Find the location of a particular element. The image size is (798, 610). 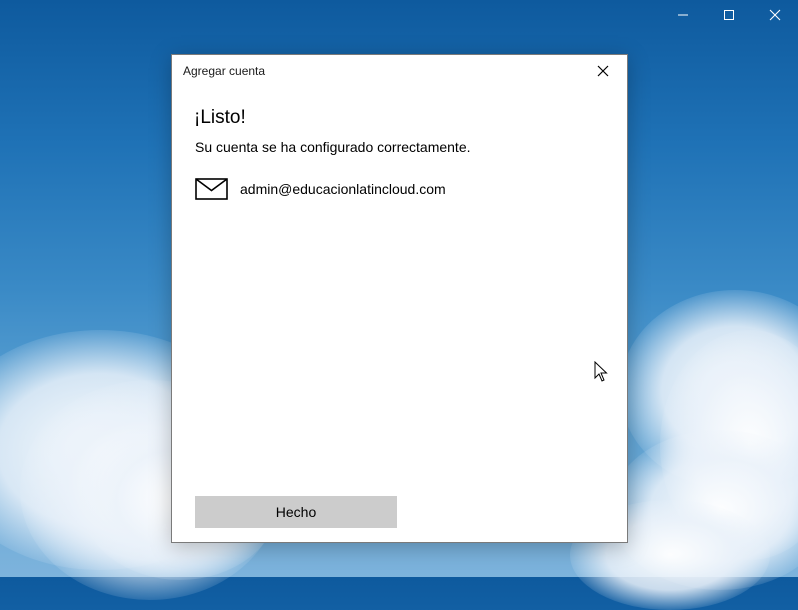

minimize-icon is located at coordinates (683, 15).